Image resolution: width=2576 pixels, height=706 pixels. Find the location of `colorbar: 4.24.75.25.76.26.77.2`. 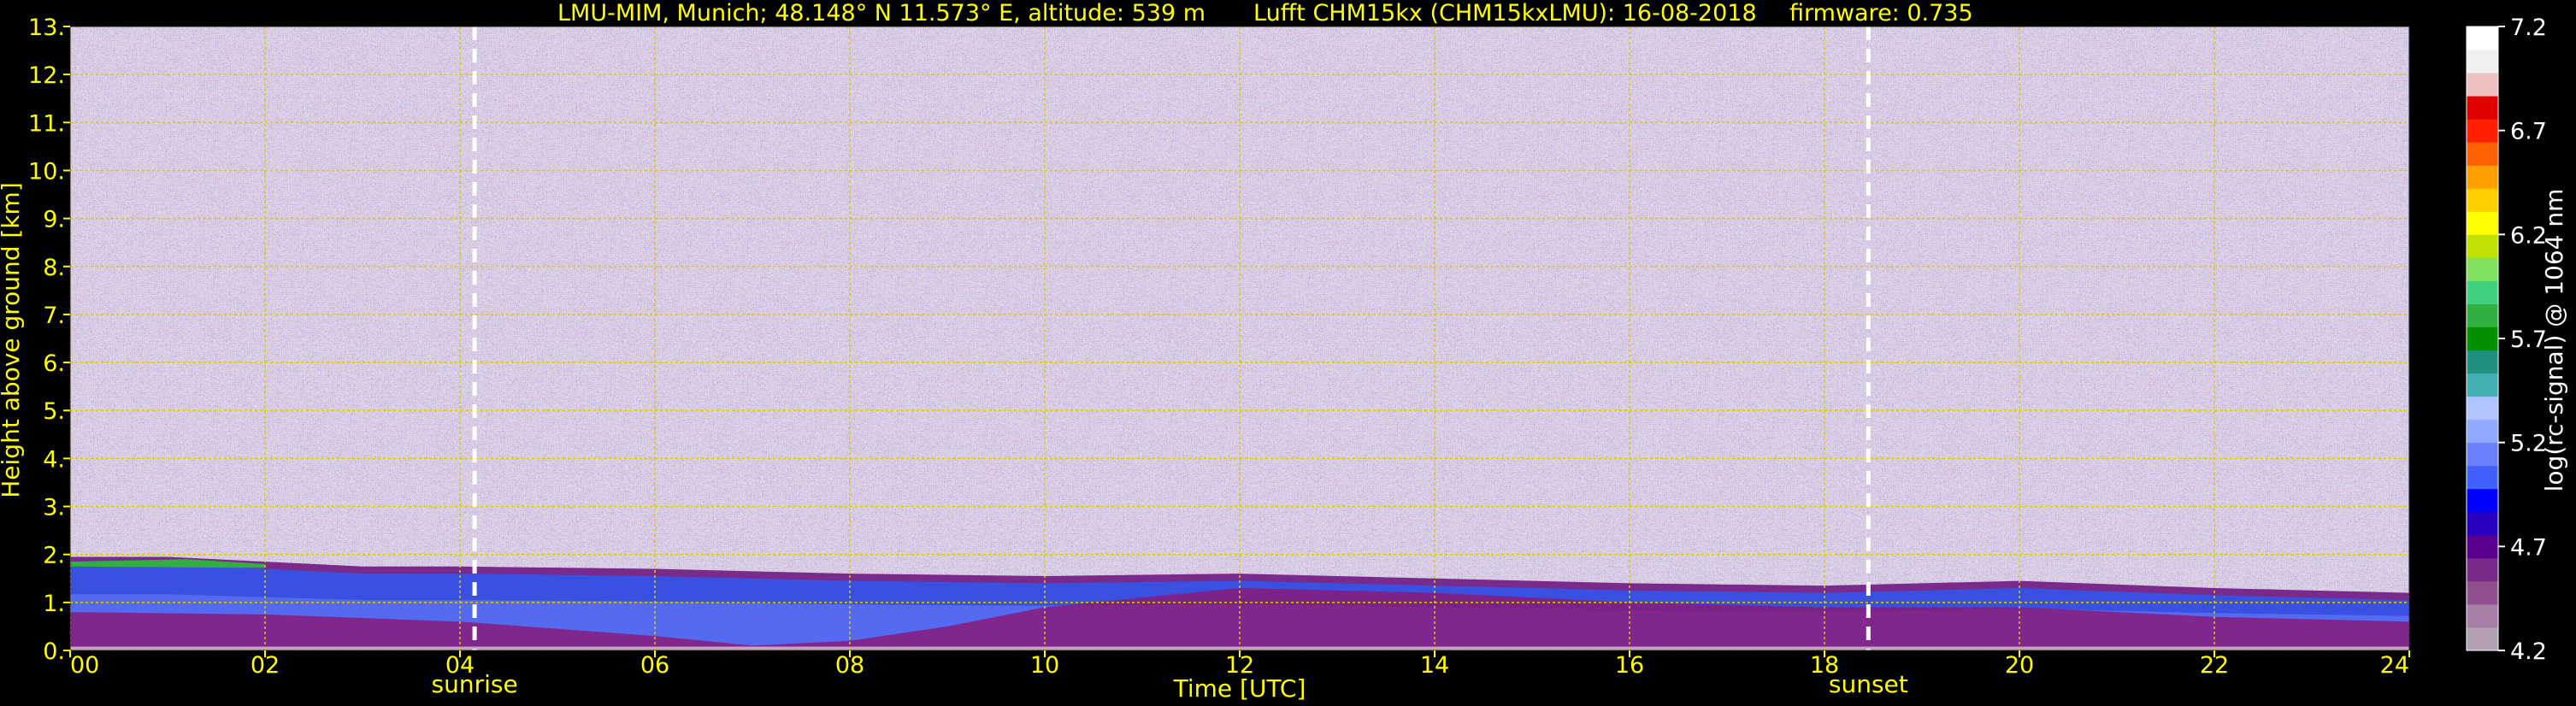

colorbar: 4.24.75.25.76.26.77.2 is located at coordinates (2506, 340).